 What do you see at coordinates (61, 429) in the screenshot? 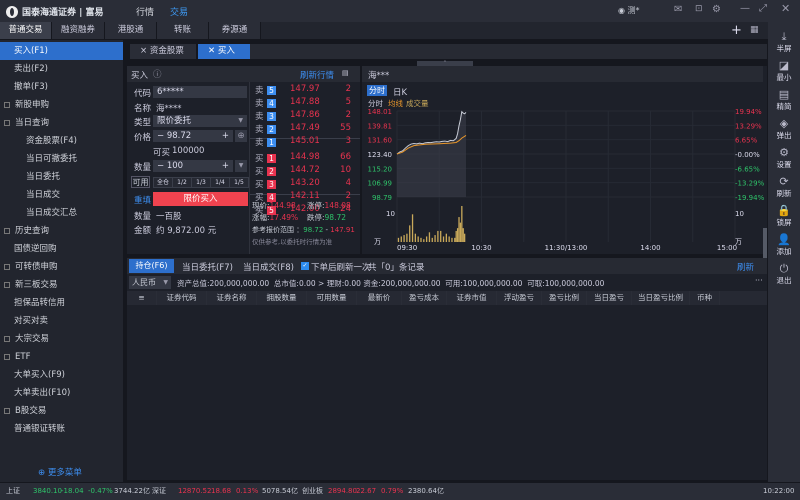
I see `sidebar-item: 普通银证转账` at bounding box center [61, 429].